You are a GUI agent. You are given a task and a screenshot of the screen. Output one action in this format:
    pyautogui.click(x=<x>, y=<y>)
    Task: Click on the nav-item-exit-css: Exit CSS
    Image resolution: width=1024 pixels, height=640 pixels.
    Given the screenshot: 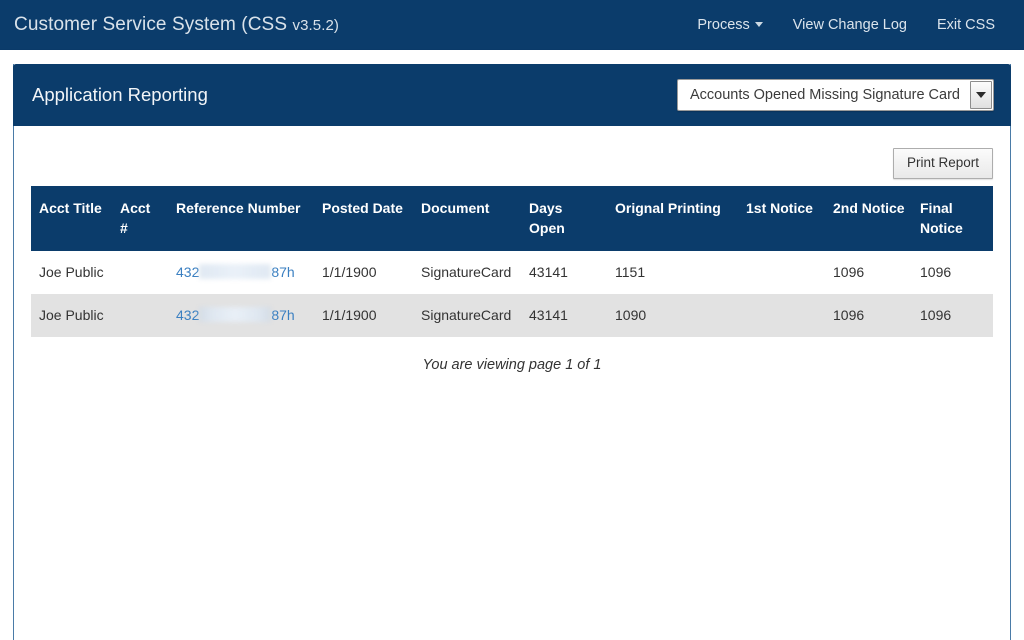 What is the action you would take?
    pyautogui.click(x=966, y=25)
    